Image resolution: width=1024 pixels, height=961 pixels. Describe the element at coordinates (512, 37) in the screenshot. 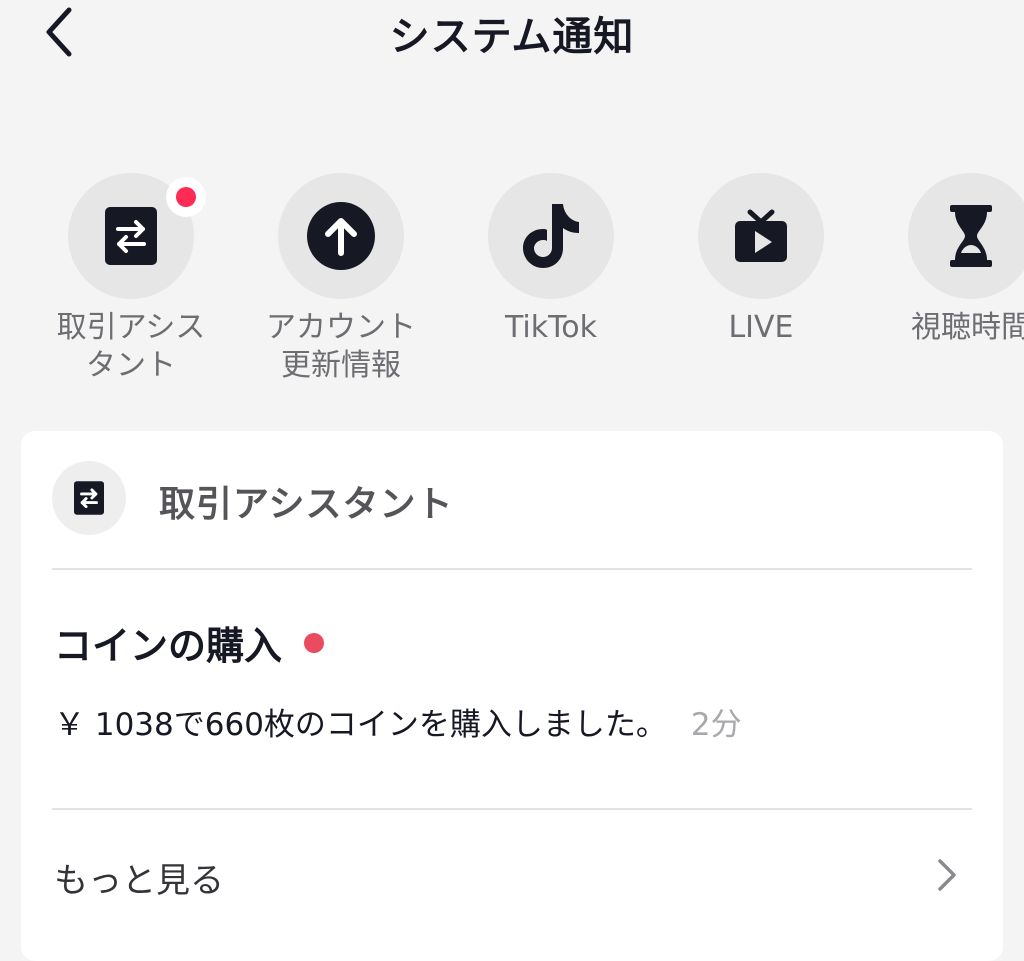

I see `page-title: システム通知` at that location.